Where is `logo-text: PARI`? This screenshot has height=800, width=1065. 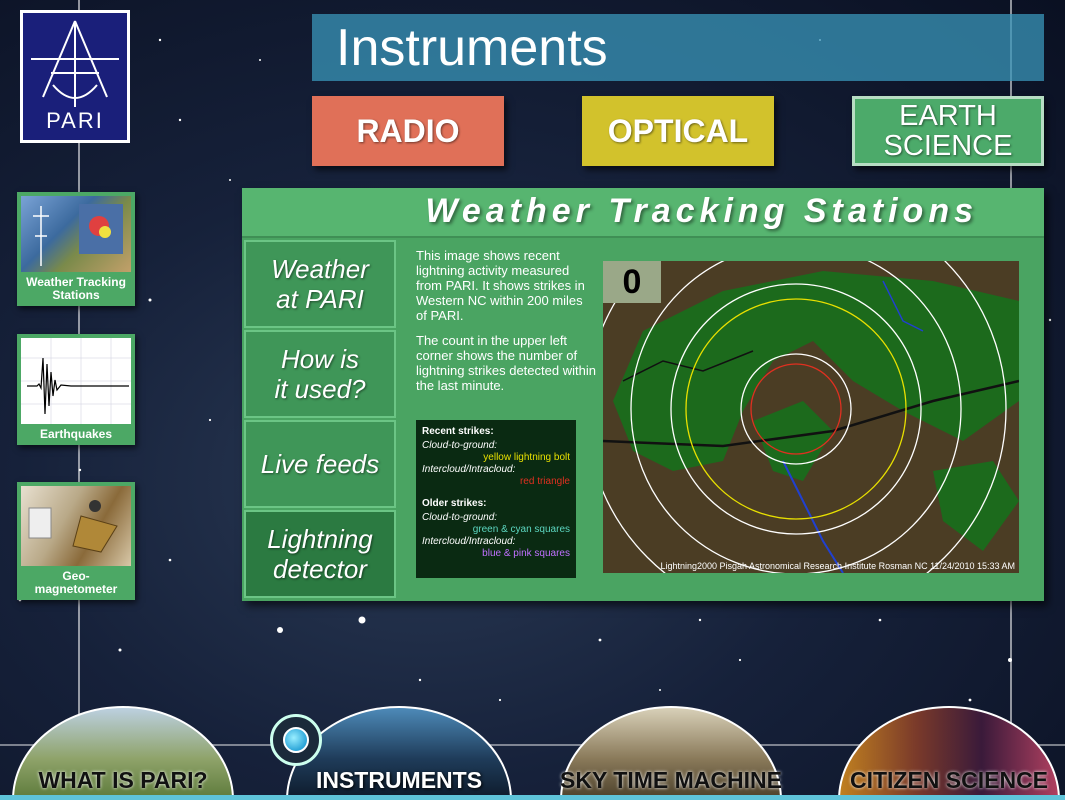 logo-text: PARI is located at coordinates (75, 120).